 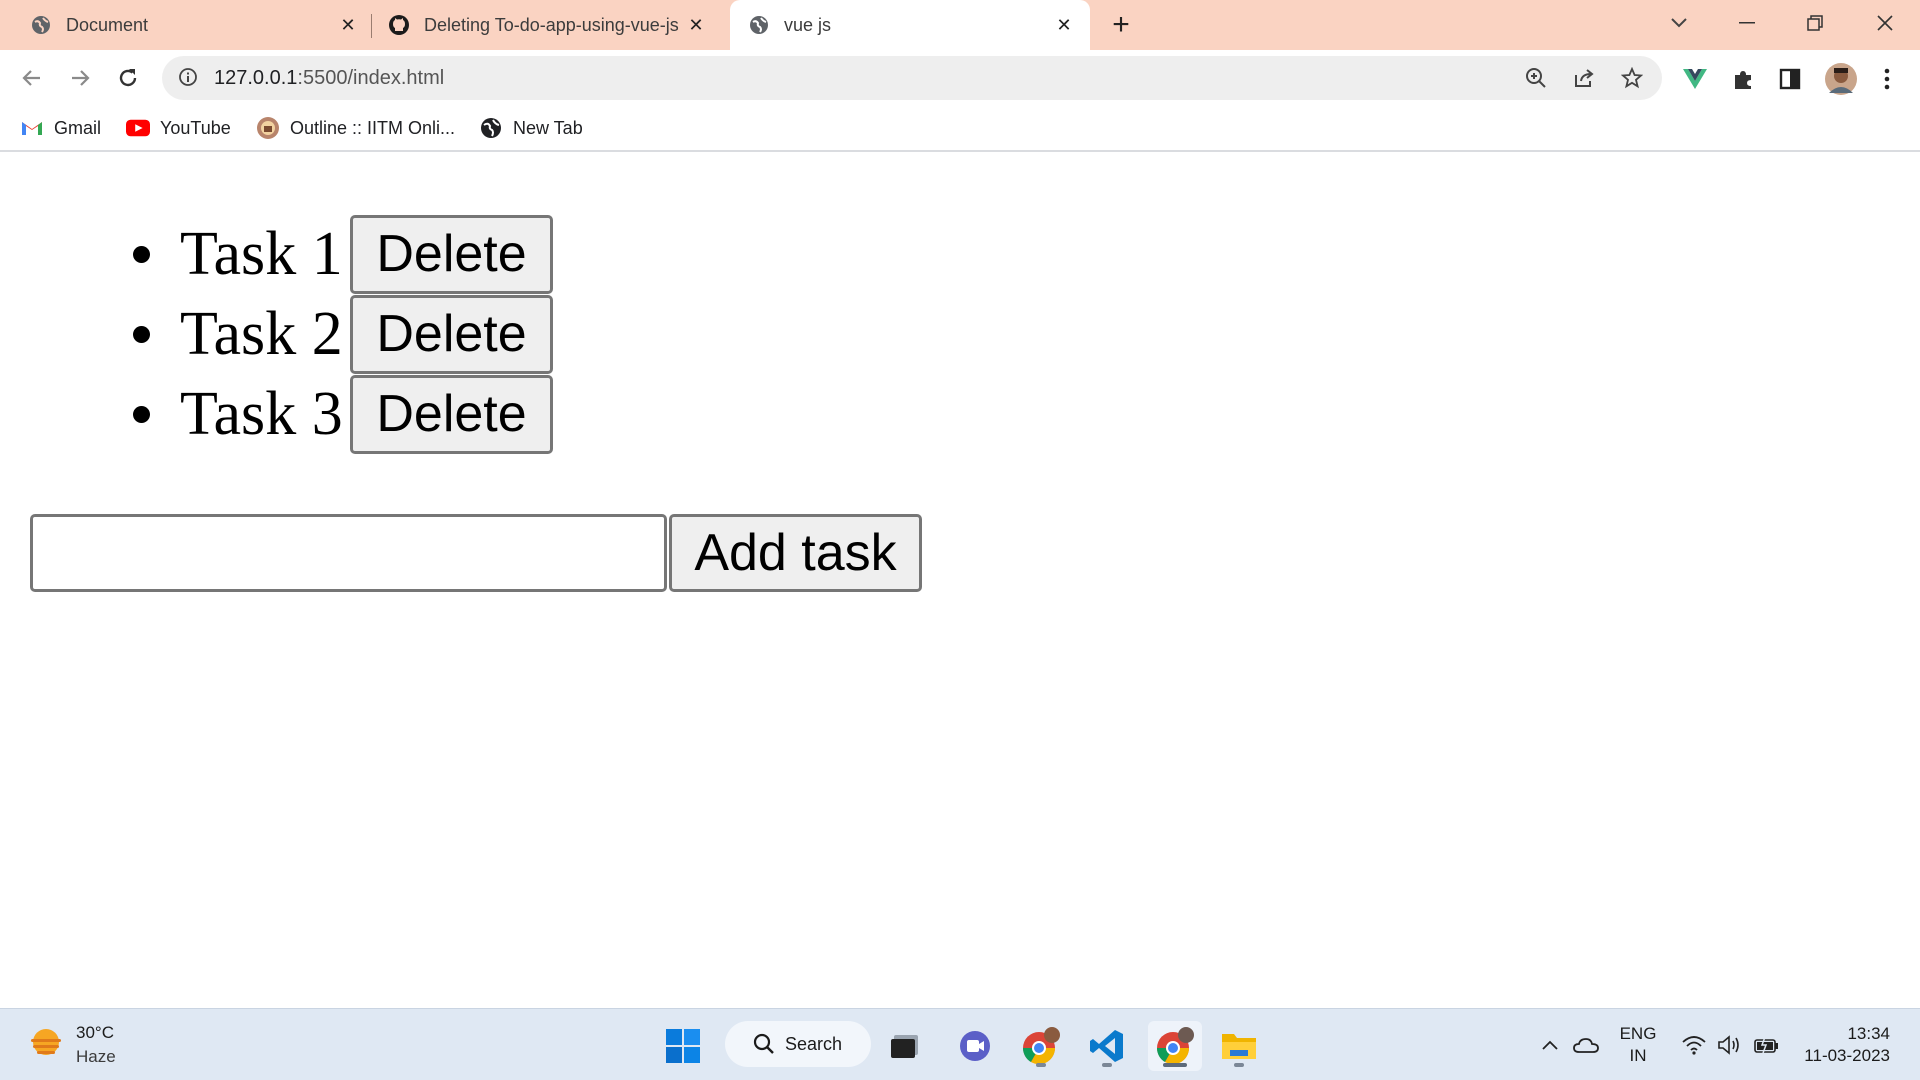 I want to click on onedrive-cloud-icon, so click(x=1586, y=1045).